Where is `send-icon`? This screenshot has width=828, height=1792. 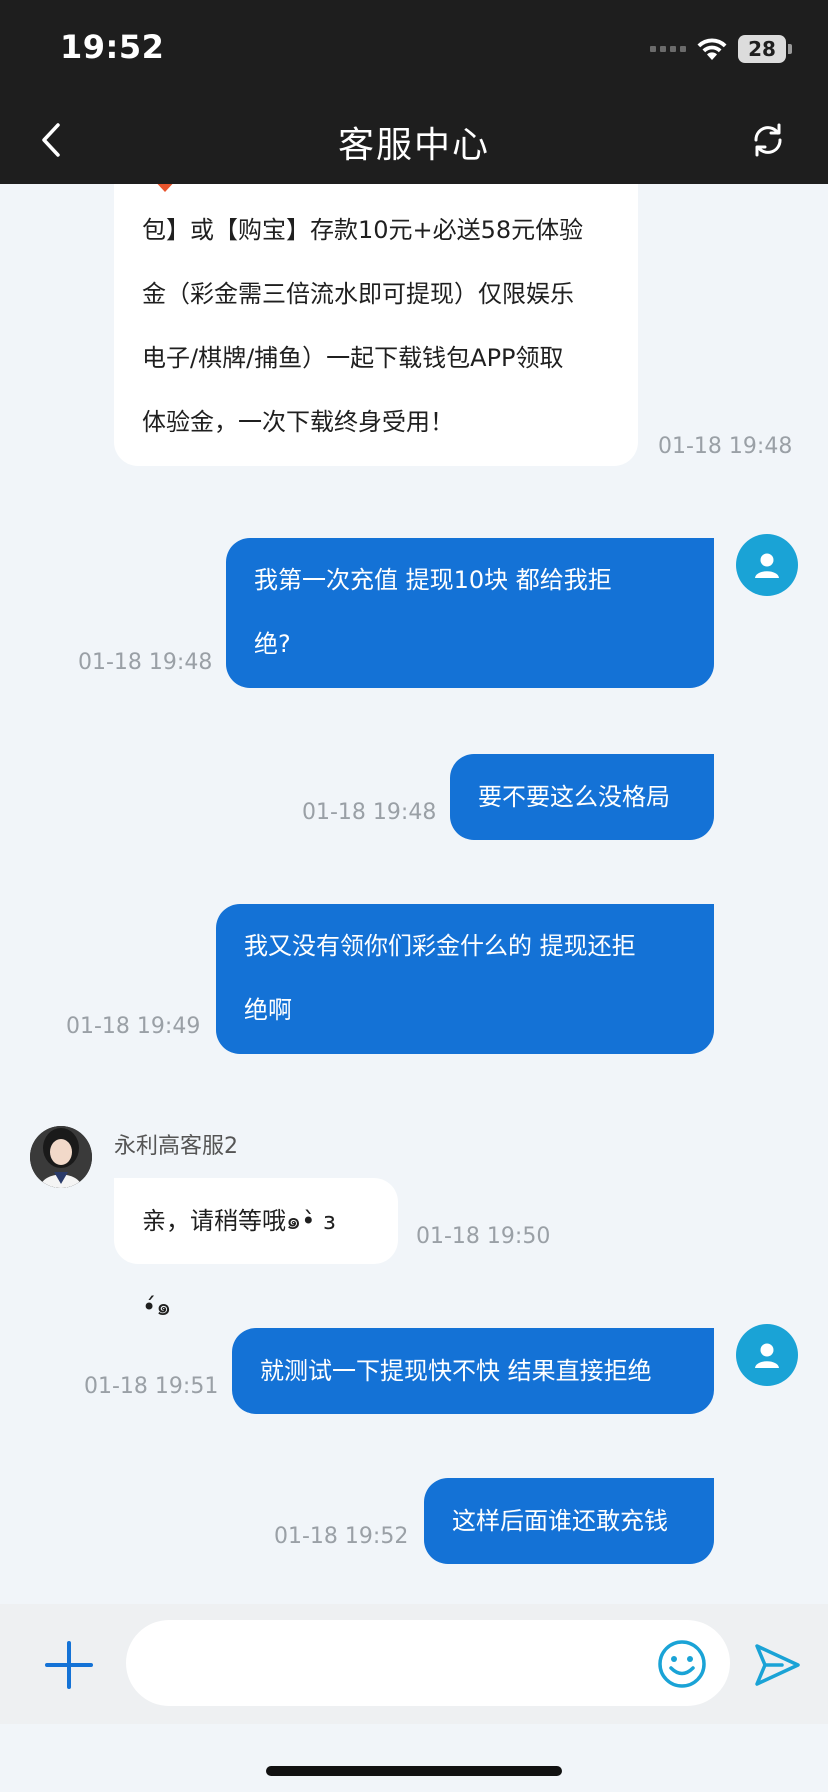
send-icon is located at coordinates (777, 1665).